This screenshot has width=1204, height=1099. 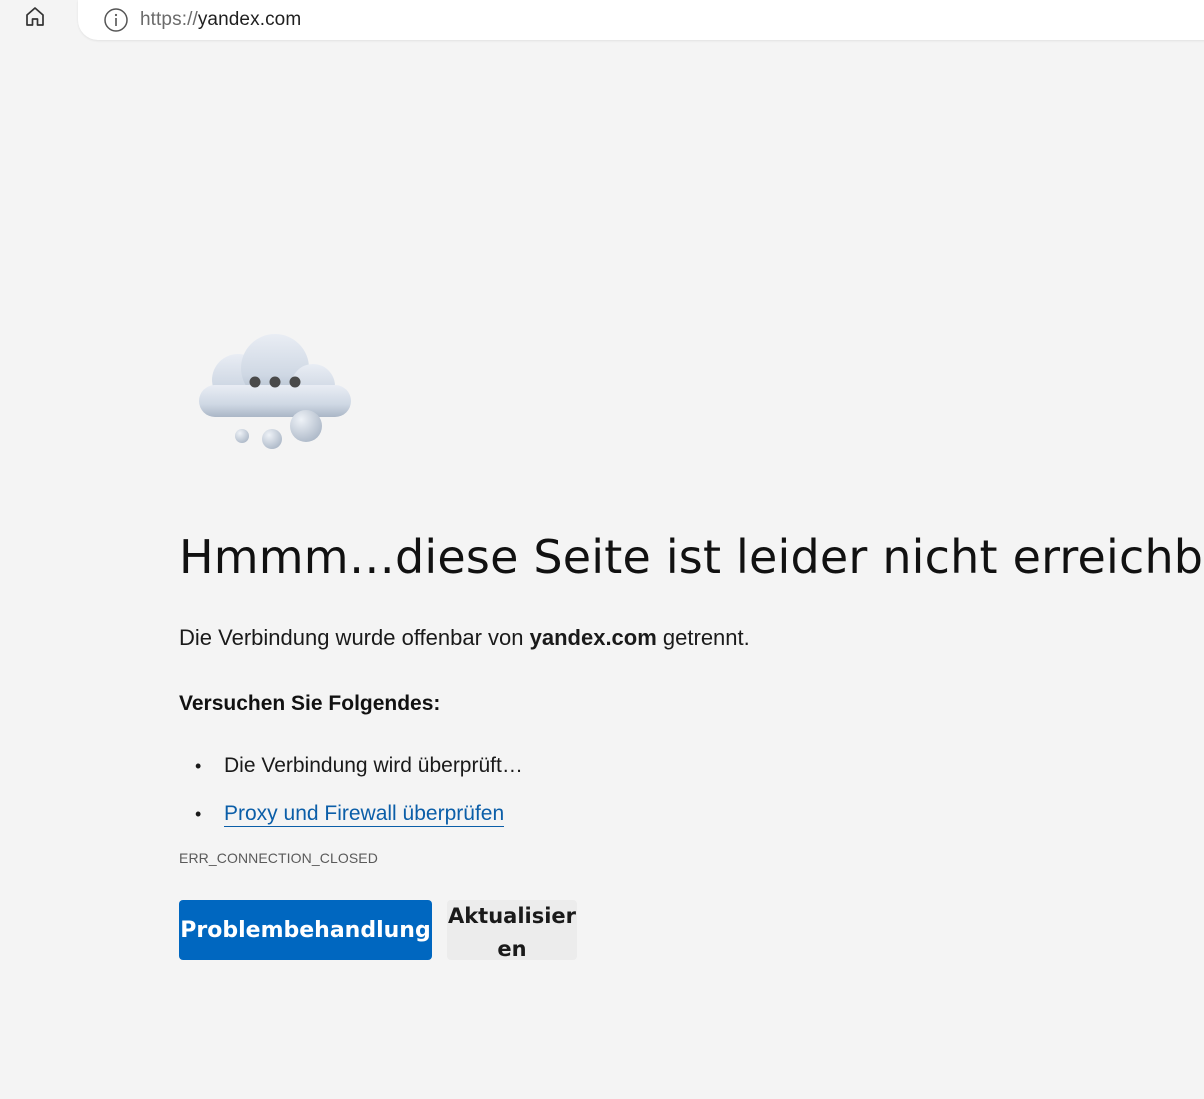 I want to click on browser-toolbar: https://yandex.com, so click(x=602, y=21).